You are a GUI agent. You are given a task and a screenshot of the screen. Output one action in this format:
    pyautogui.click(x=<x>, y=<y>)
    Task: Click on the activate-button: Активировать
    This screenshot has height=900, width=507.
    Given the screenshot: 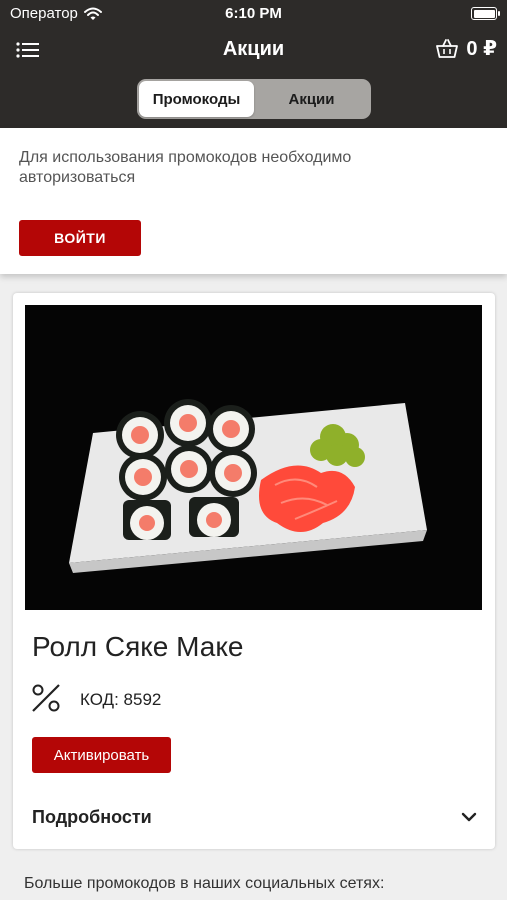 What is the action you would take?
    pyautogui.click(x=101, y=755)
    